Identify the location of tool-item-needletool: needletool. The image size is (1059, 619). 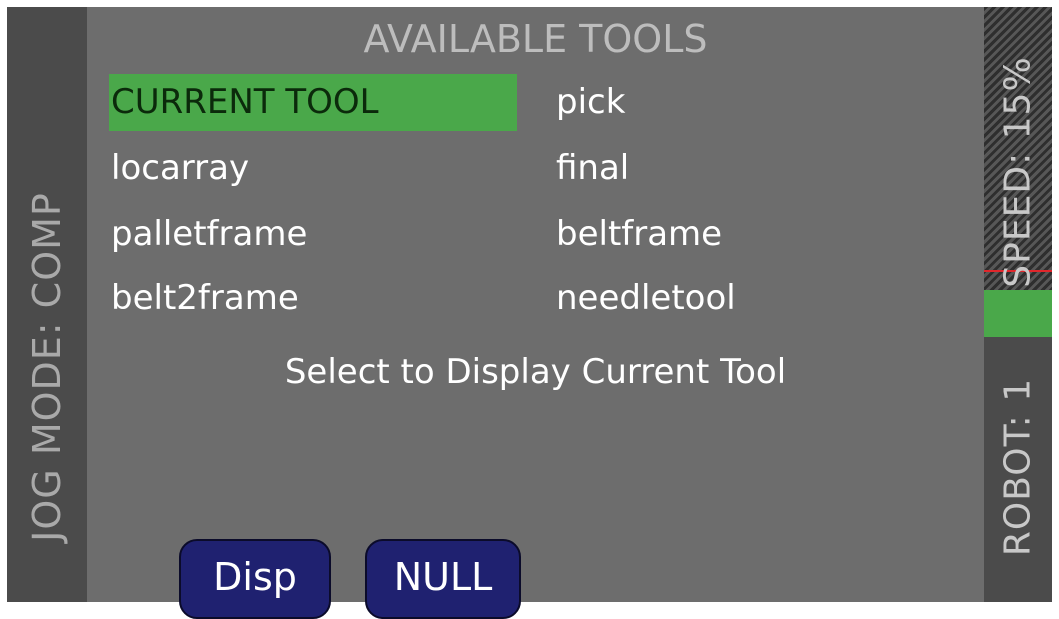
(734, 298).